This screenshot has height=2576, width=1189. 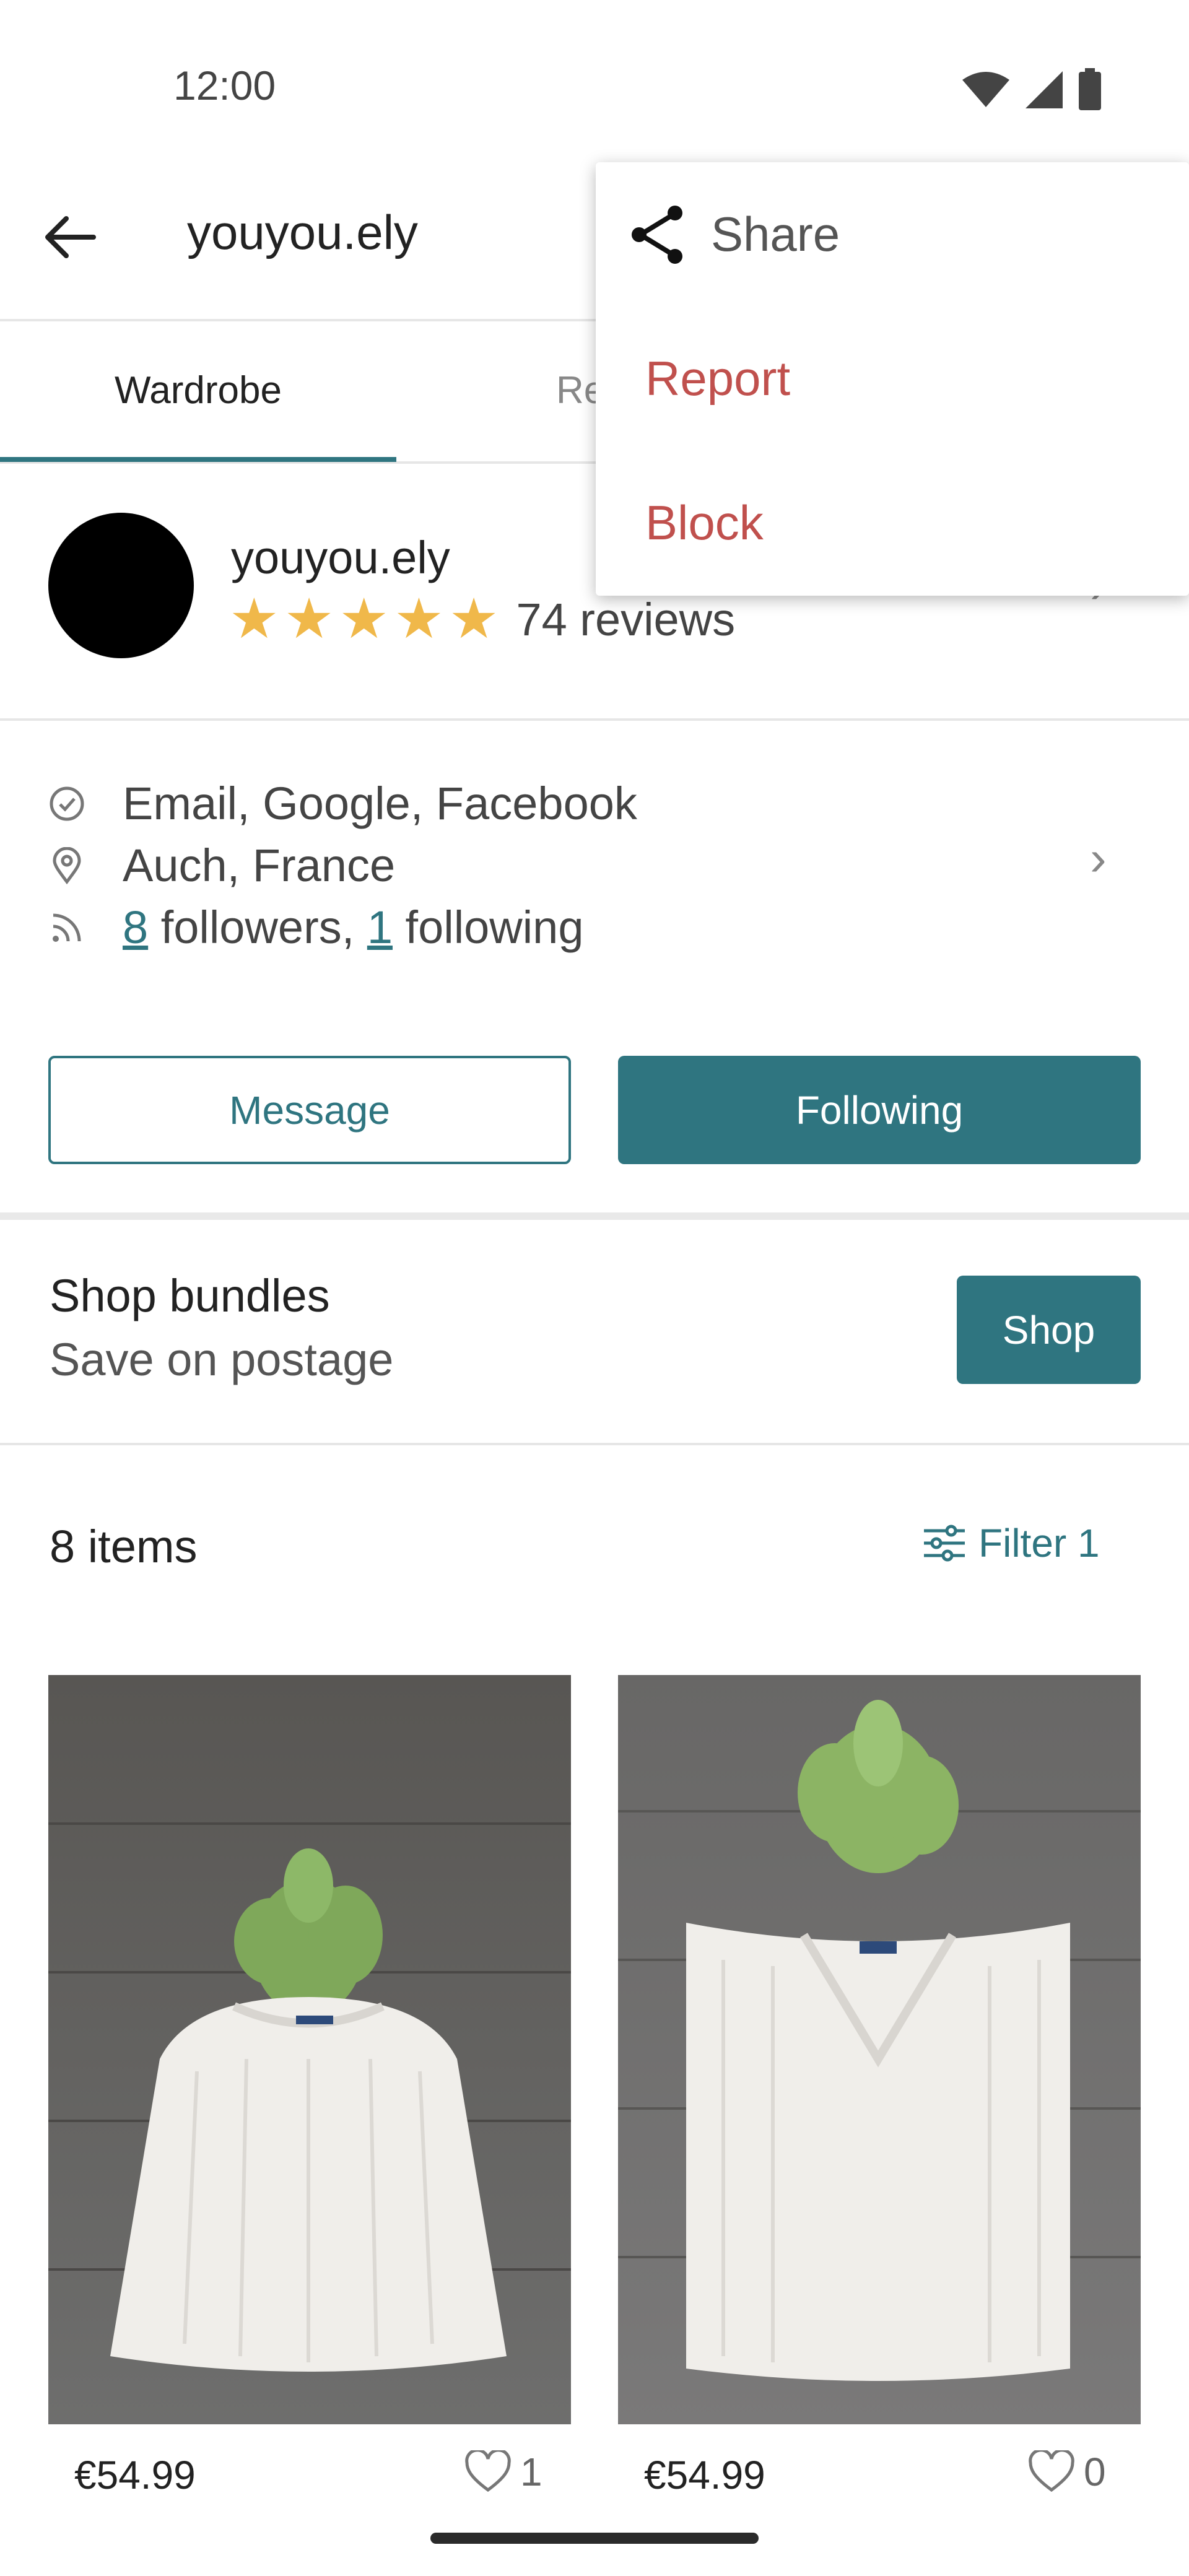 I want to click on menu-item-block: Block, so click(x=892, y=523).